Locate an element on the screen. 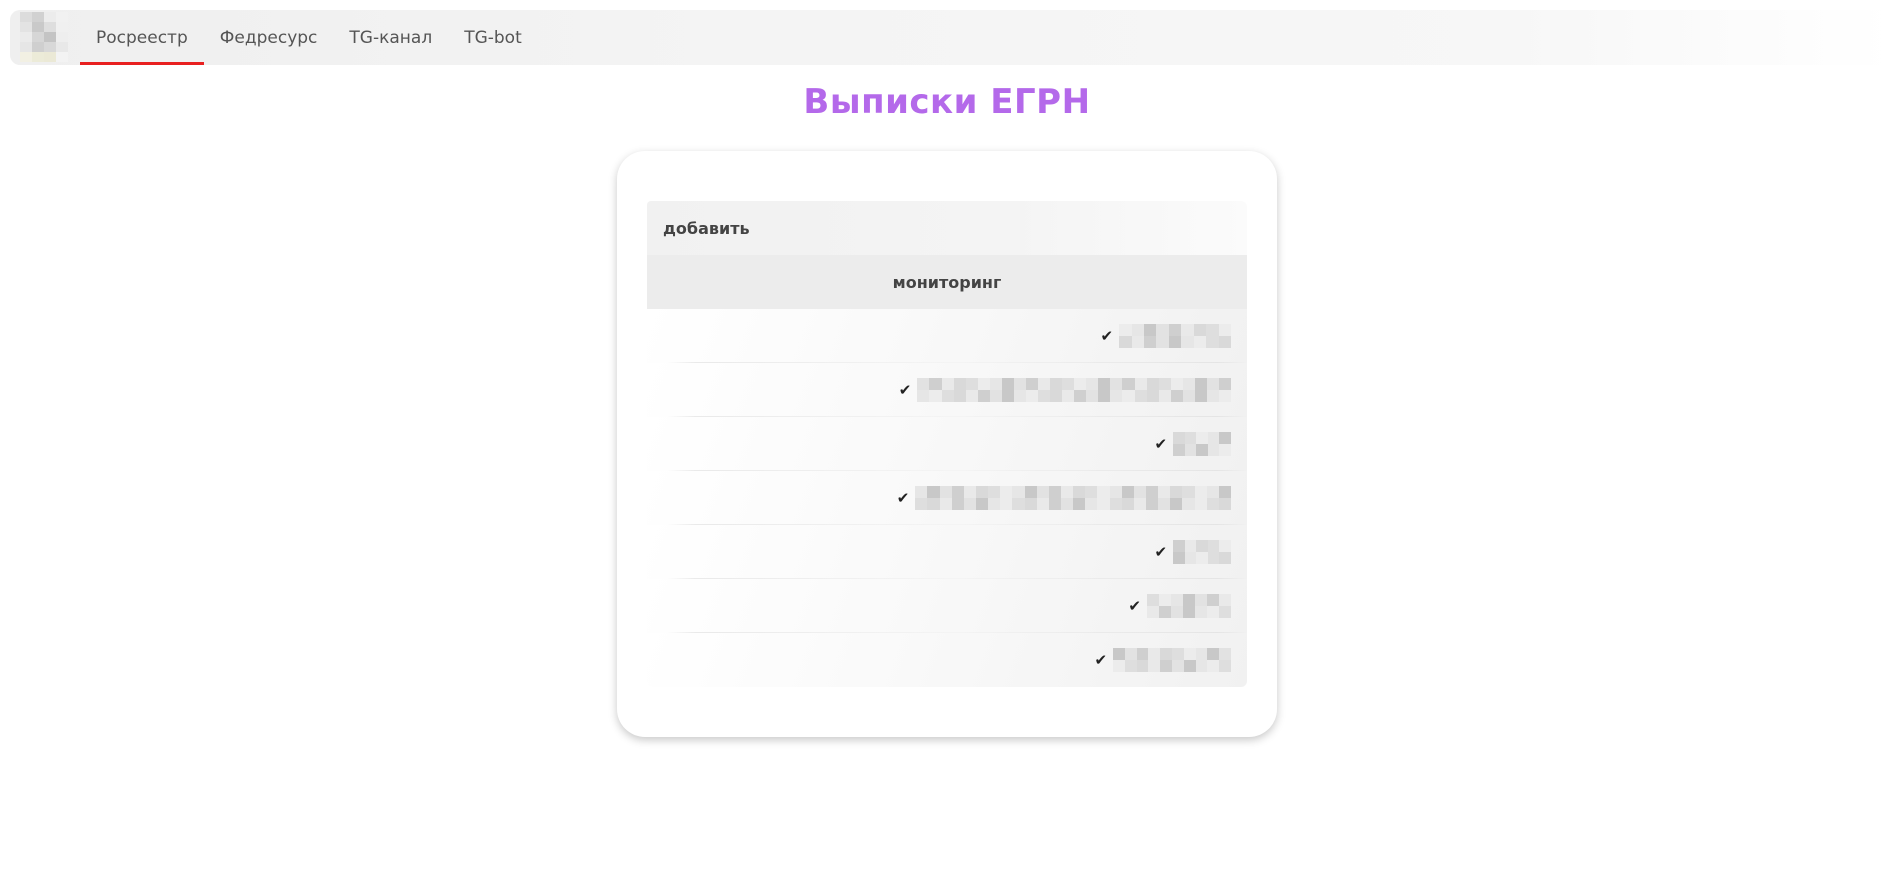 The height and width of the screenshot is (894, 1894). table-body: ✔ ✔ ✔ ✔ ✔ ✔ ✔ is located at coordinates (947, 498).